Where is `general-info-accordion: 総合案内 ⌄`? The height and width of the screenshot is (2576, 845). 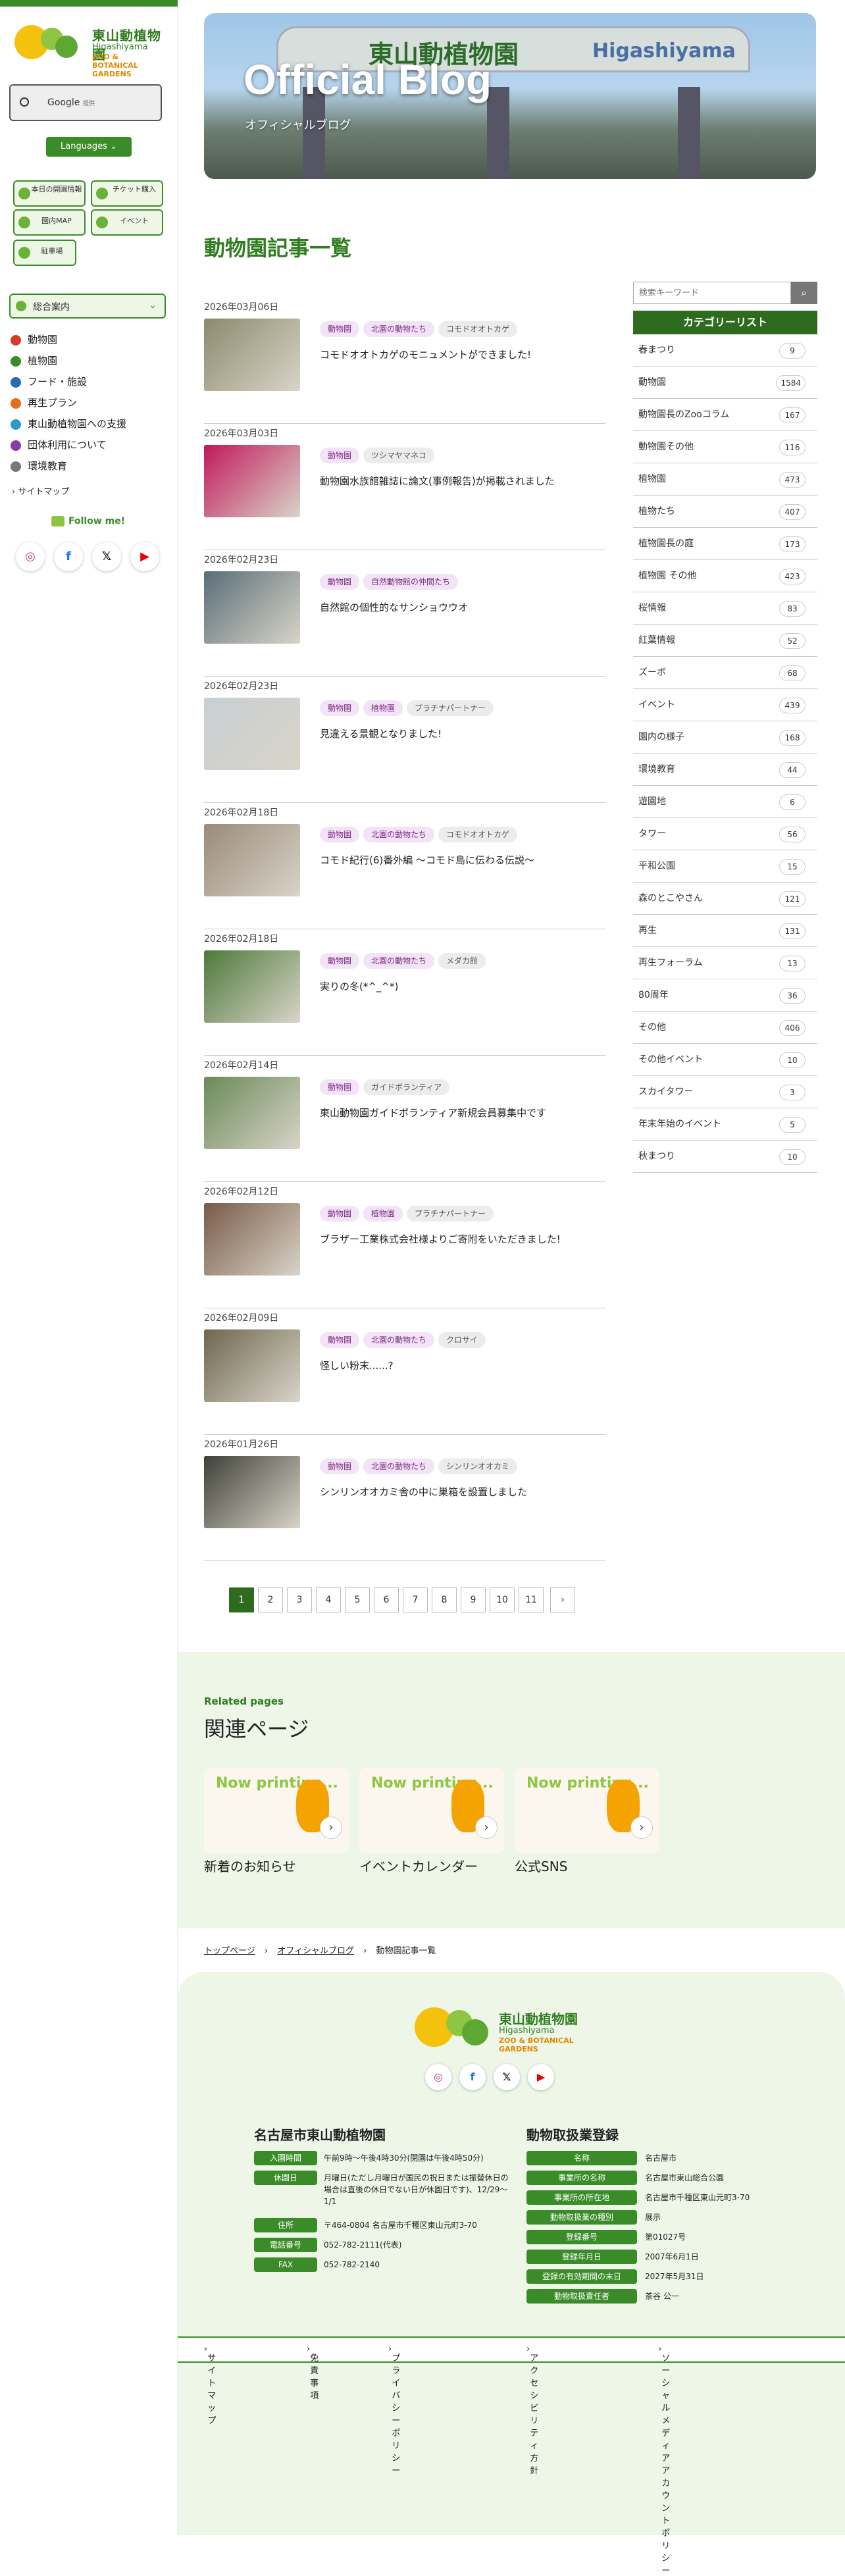
general-info-accordion: 総合案内 ⌄ is located at coordinates (88, 306).